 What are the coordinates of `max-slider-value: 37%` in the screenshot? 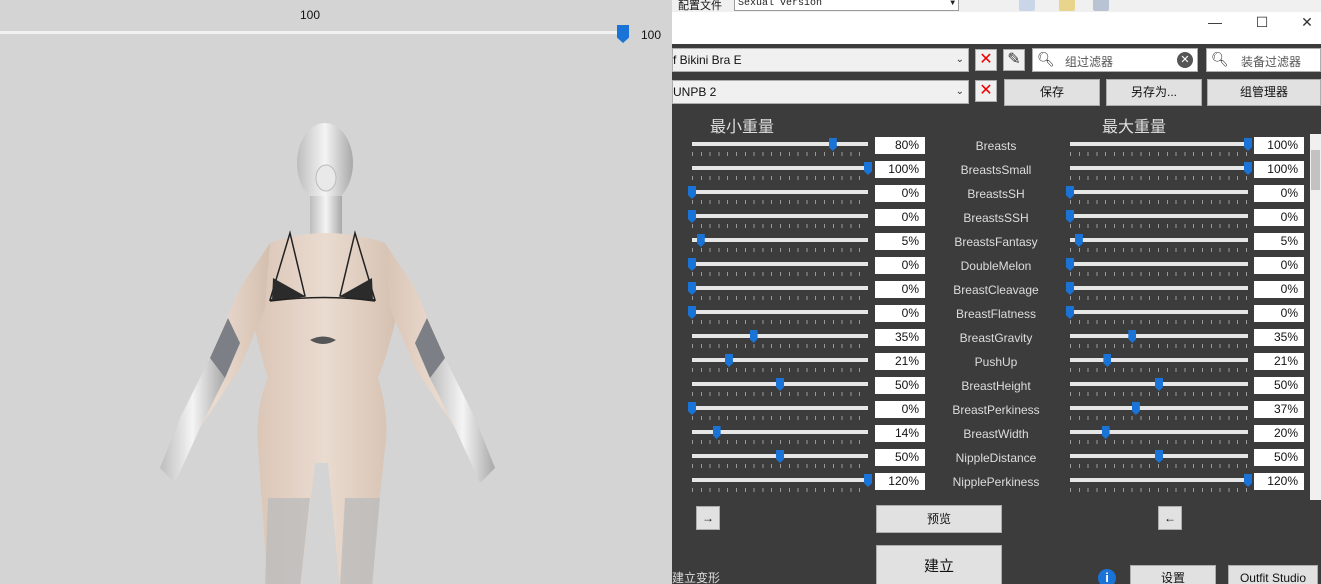 It's located at (1279, 409).